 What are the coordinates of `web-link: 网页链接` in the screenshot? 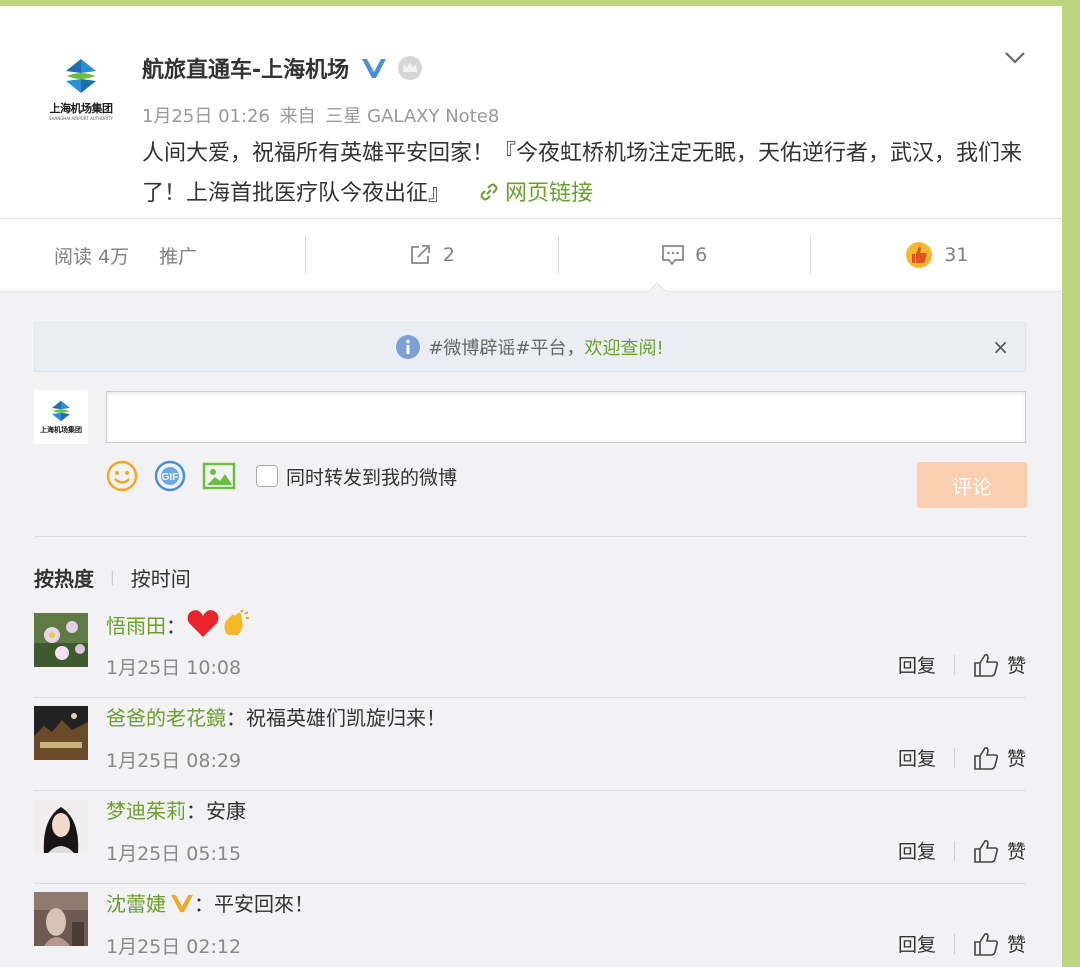 It's located at (525, 193).